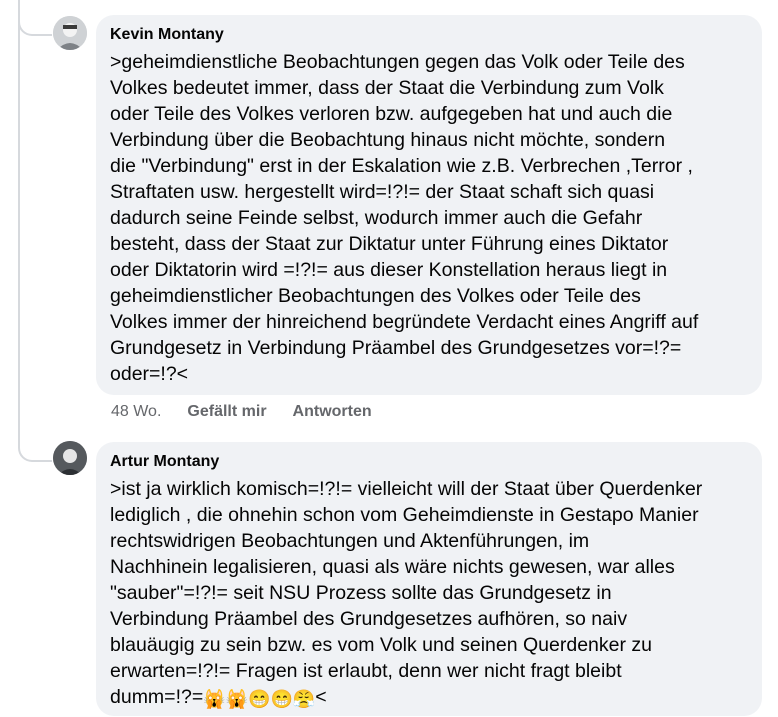  What do you see at coordinates (332, 412) in the screenshot?
I see `reply-button: Antworten` at bounding box center [332, 412].